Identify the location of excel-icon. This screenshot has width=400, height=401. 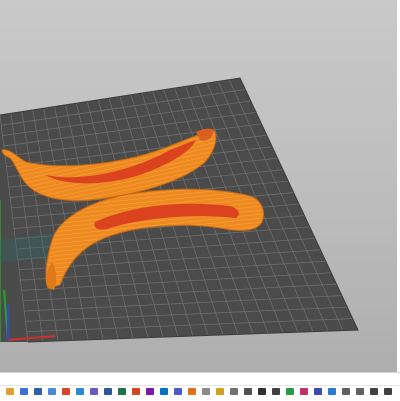
(122, 391).